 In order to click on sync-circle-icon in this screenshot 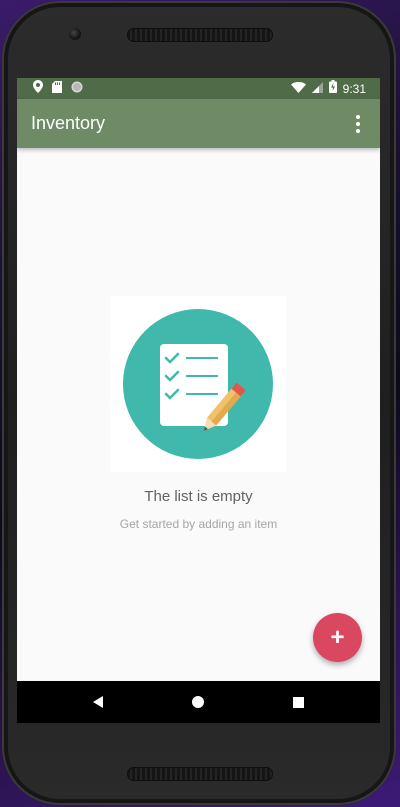, I will do `click(77, 89)`.